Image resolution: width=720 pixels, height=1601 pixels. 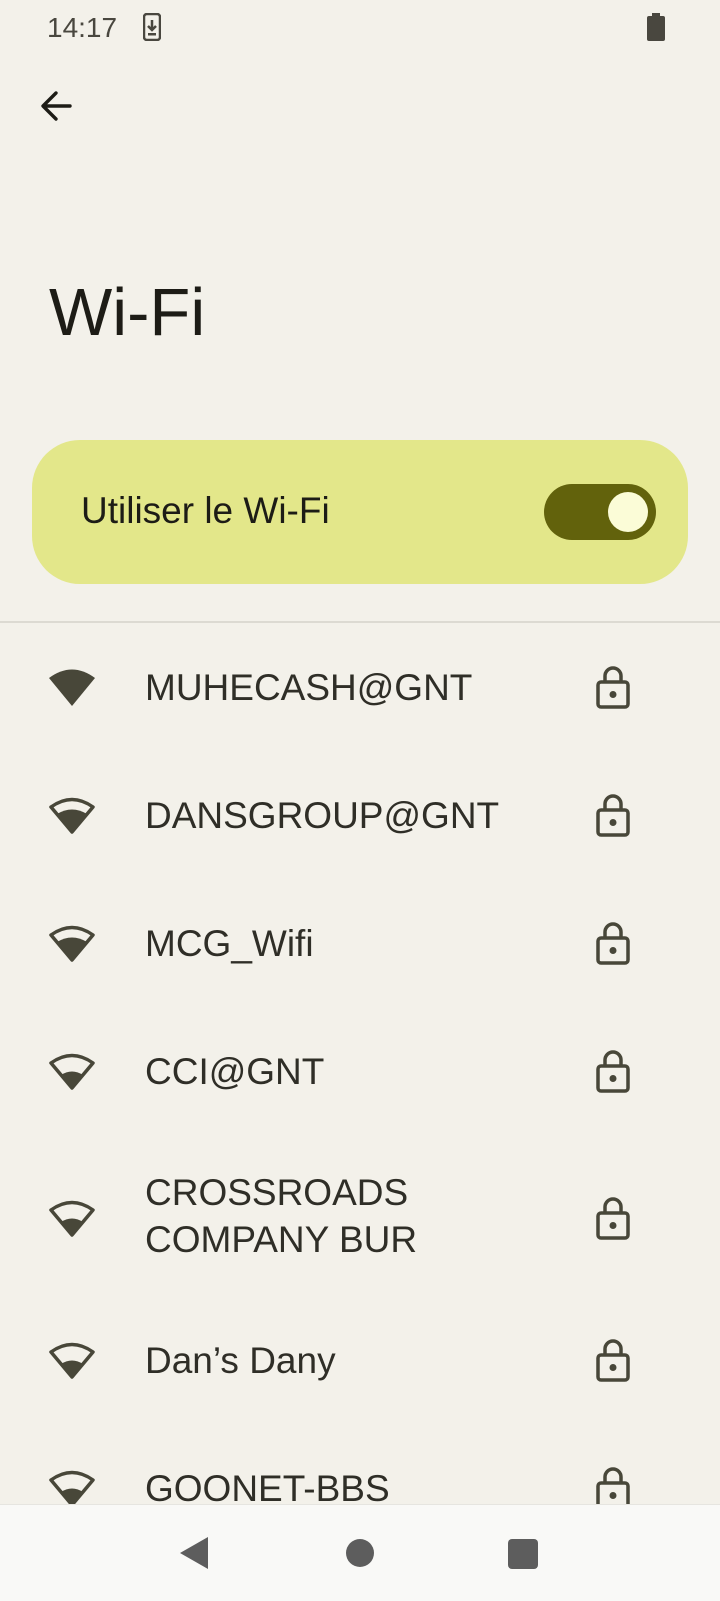 I want to click on network-name: CCI@GNT, so click(x=235, y=1071).